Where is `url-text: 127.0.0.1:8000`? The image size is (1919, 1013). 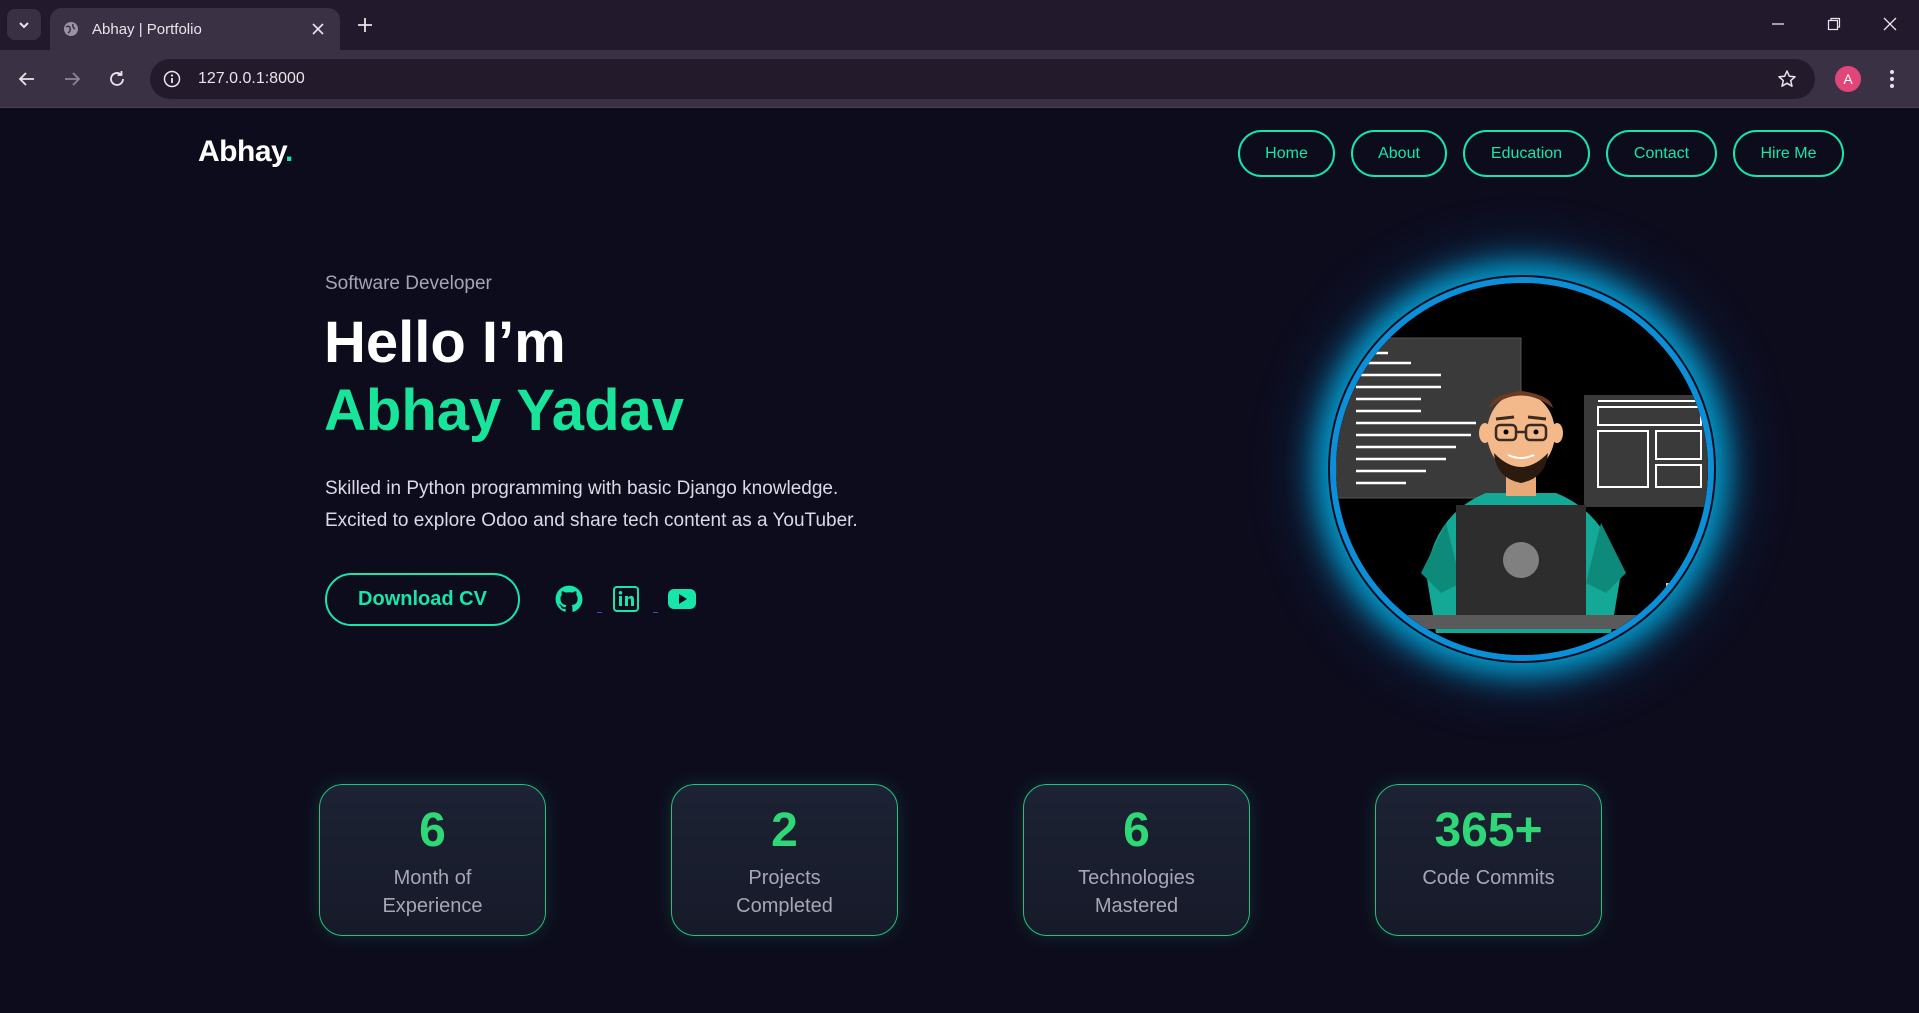
url-text: 127.0.0.1:8000 is located at coordinates (984, 79).